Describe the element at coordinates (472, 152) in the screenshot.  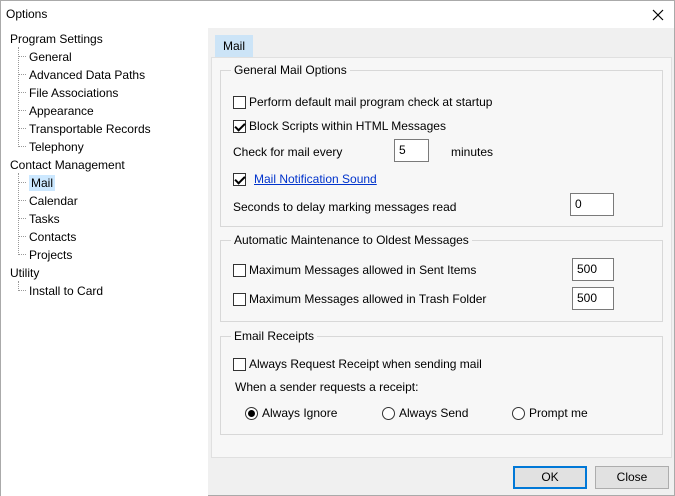
I see `minutes-label: minutes` at that location.